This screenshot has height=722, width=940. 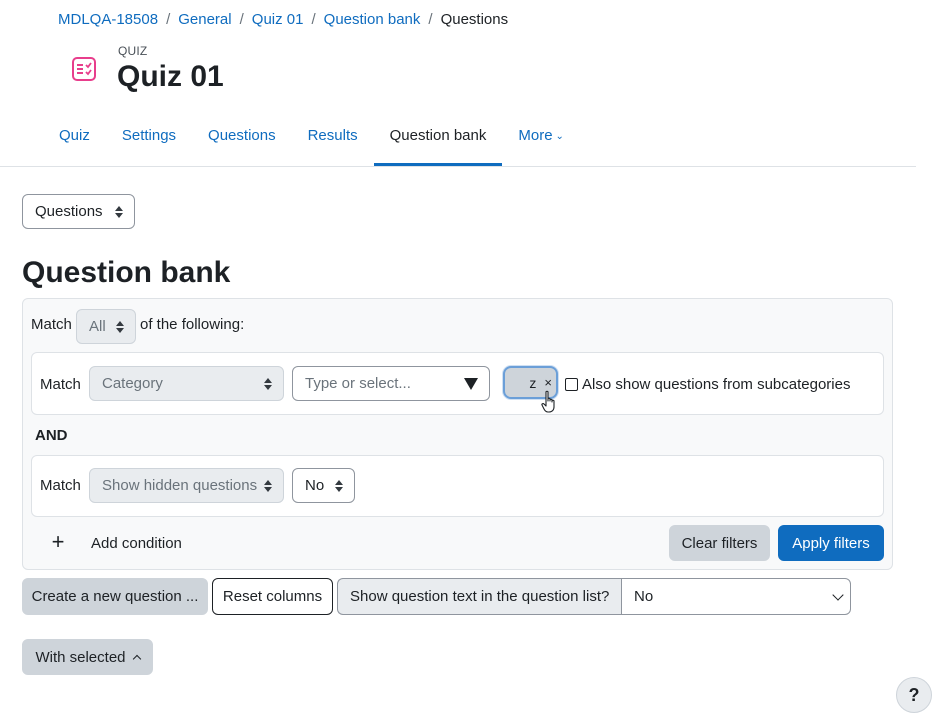 What do you see at coordinates (474, 19) in the screenshot?
I see `breadcrumb-current: Questions` at bounding box center [474, 19].